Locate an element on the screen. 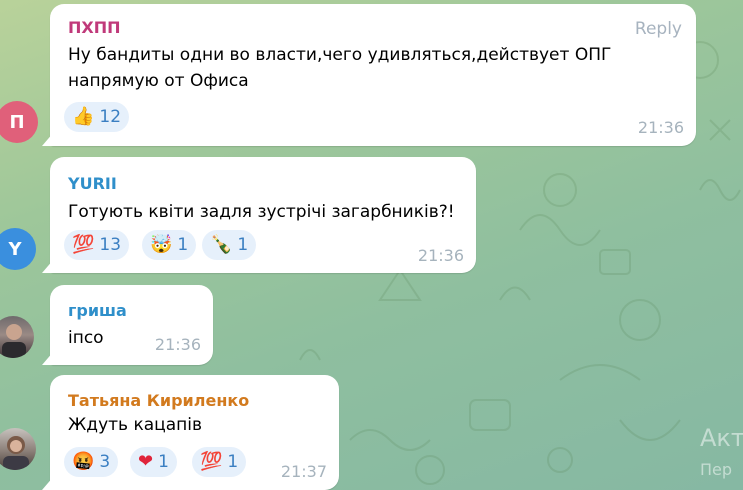 The image size is (743, 490). message-text-line: Ждуть кацапів is located at coordinates (135, 425).